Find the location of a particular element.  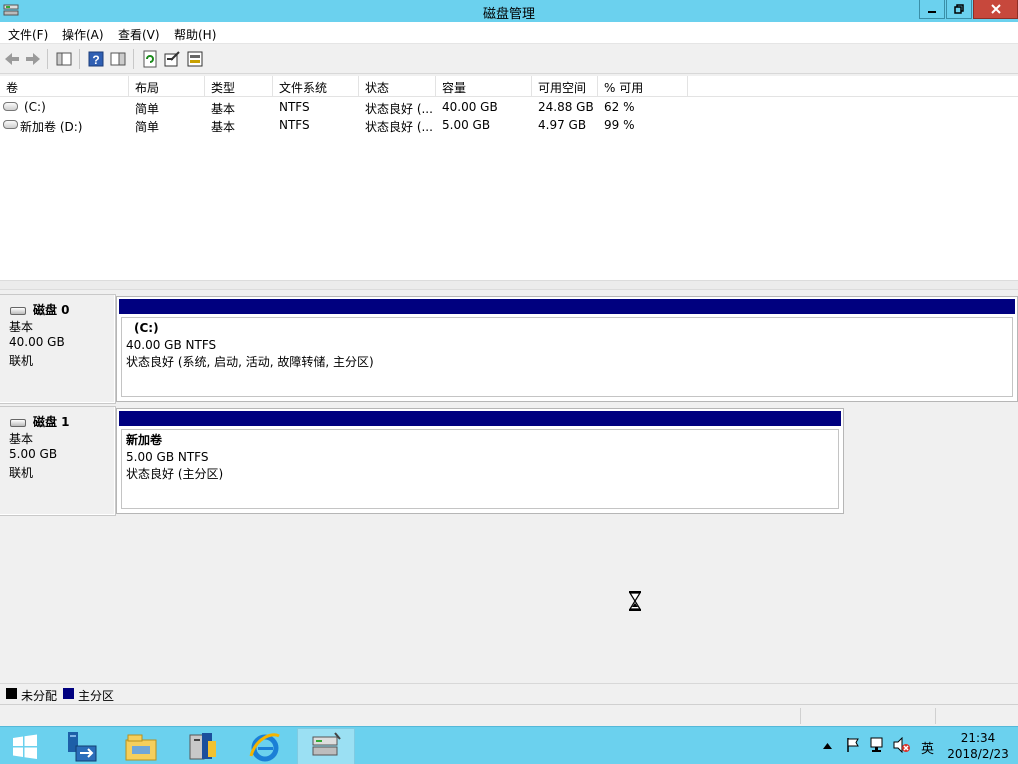

partition-name: (C:) is located at coordinates (146, 328).